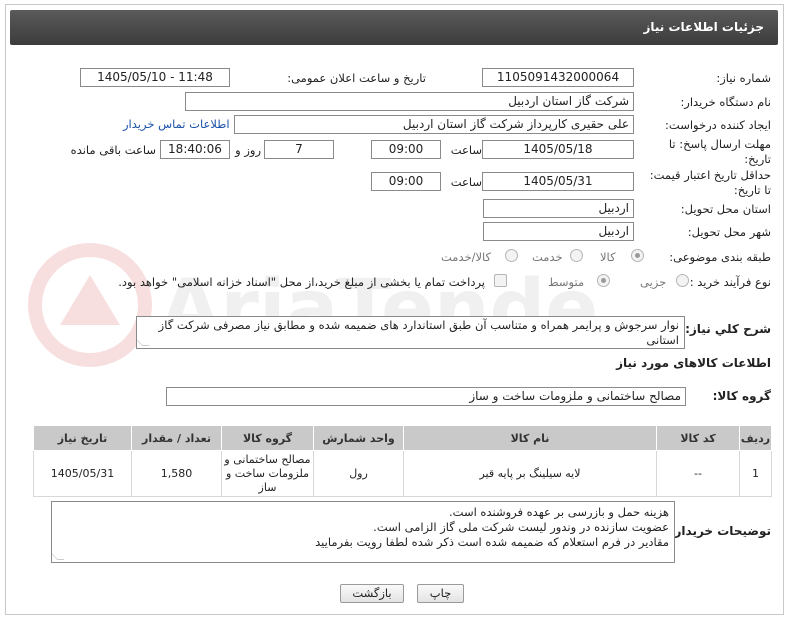  I want to click on buyer-notes-label: توضیحات خریدار:, so click(720, 531).